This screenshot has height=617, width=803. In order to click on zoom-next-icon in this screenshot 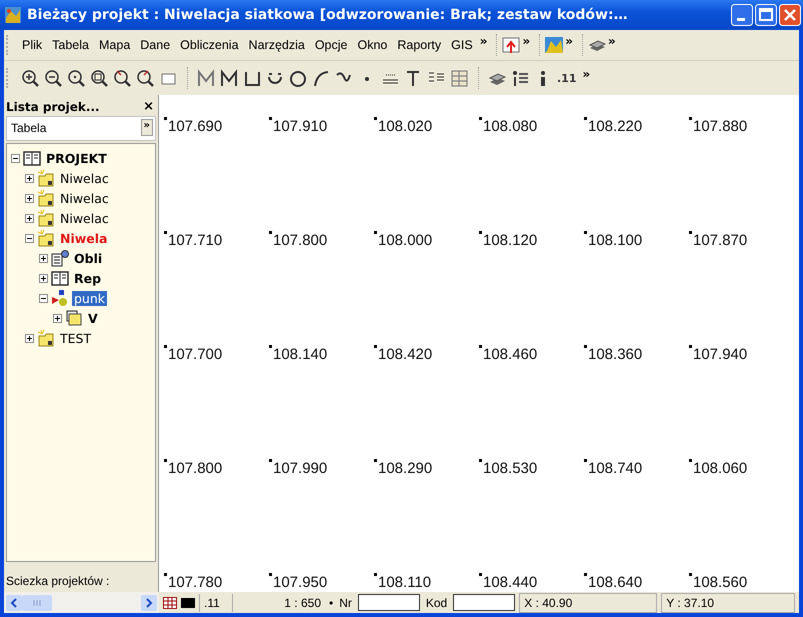, I will do `click(145, 78)`.